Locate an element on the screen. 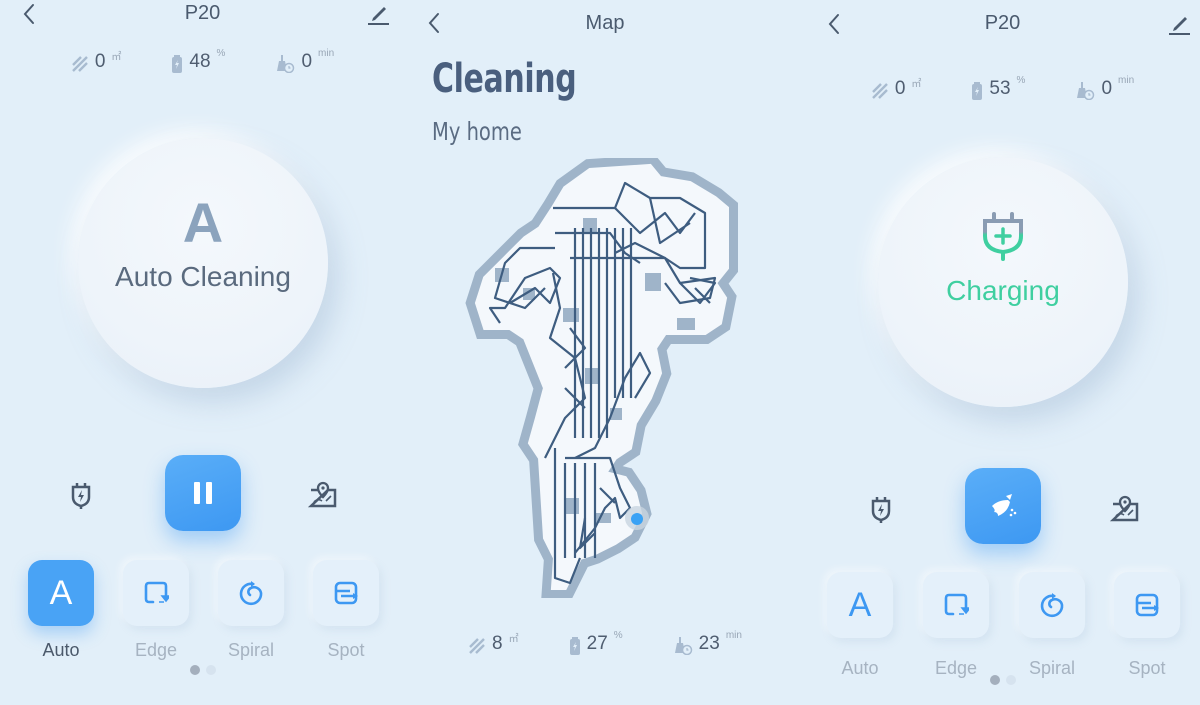 The image size is (1200, 705). cleaning-map is located at coordinates (605, 378).